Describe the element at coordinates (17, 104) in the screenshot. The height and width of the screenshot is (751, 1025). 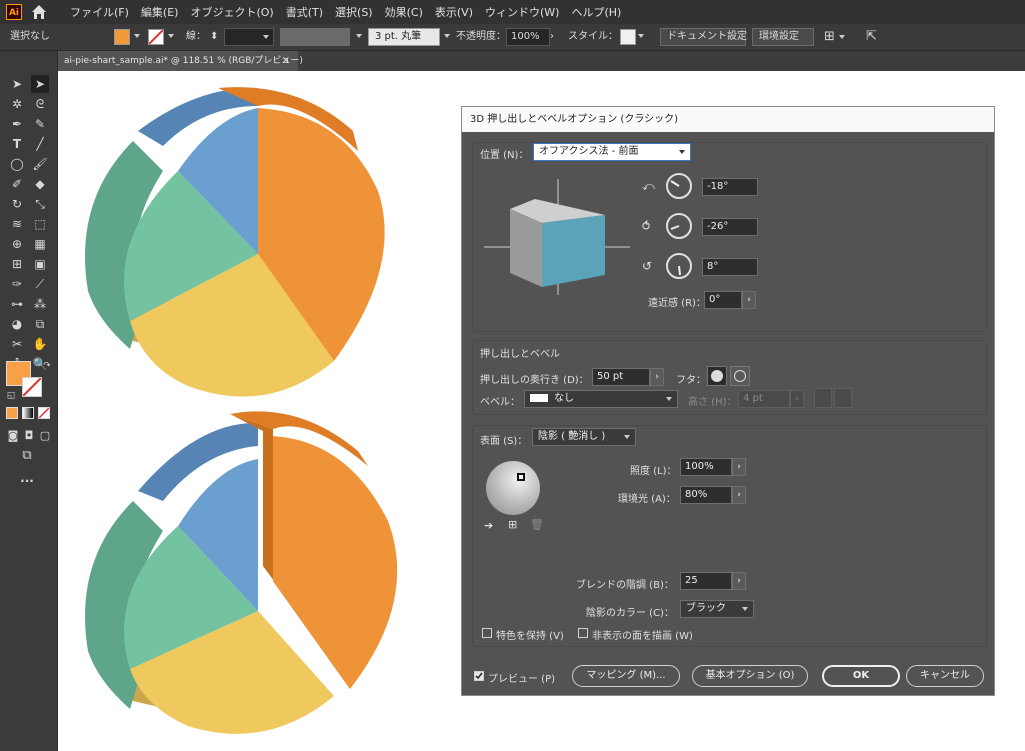
I see `magic-wand-icon: ✲` at that location.